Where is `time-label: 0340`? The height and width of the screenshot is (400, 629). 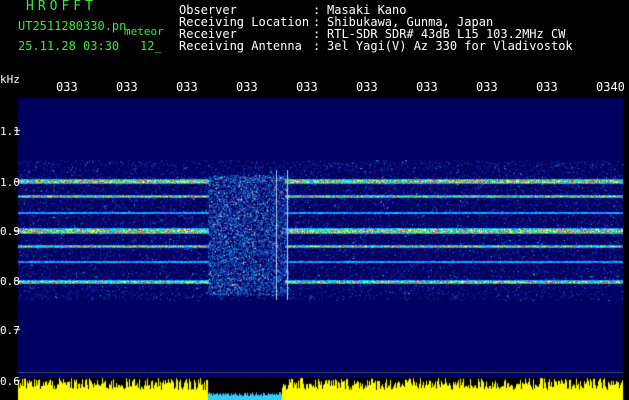
time-label: 0340 is located at coordinates (610, 87).